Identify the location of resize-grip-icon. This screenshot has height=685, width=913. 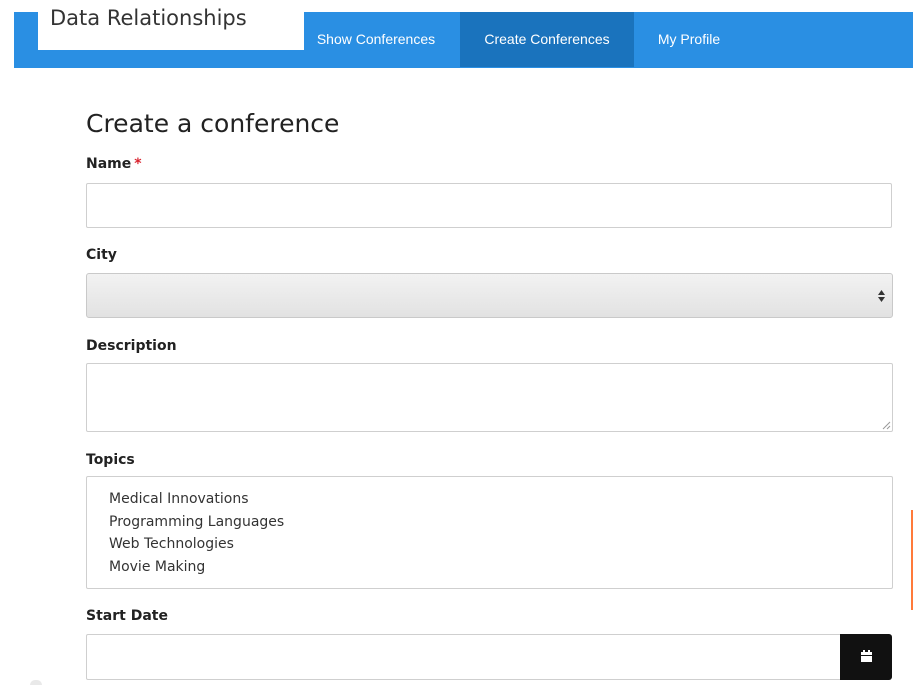
(886, 425).